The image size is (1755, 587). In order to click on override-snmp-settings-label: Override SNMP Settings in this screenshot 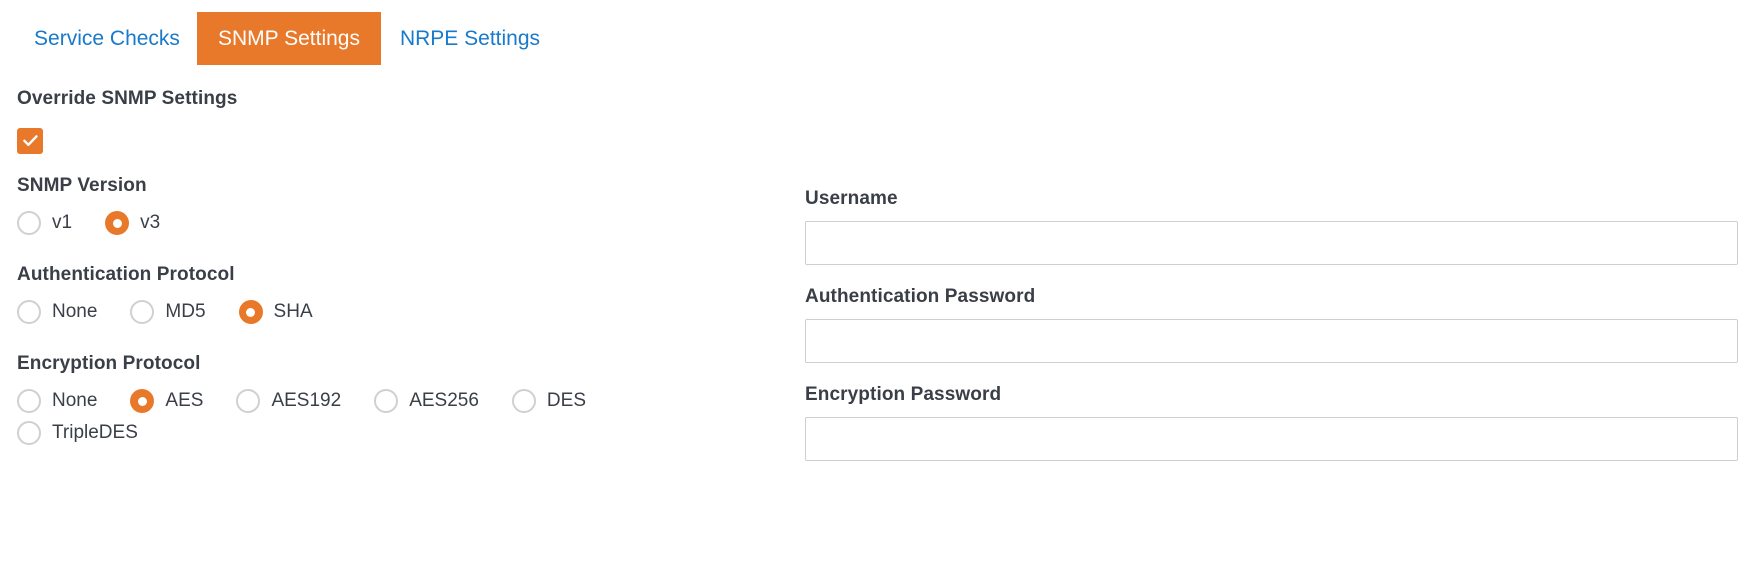, I will do `click(127, 98)`.